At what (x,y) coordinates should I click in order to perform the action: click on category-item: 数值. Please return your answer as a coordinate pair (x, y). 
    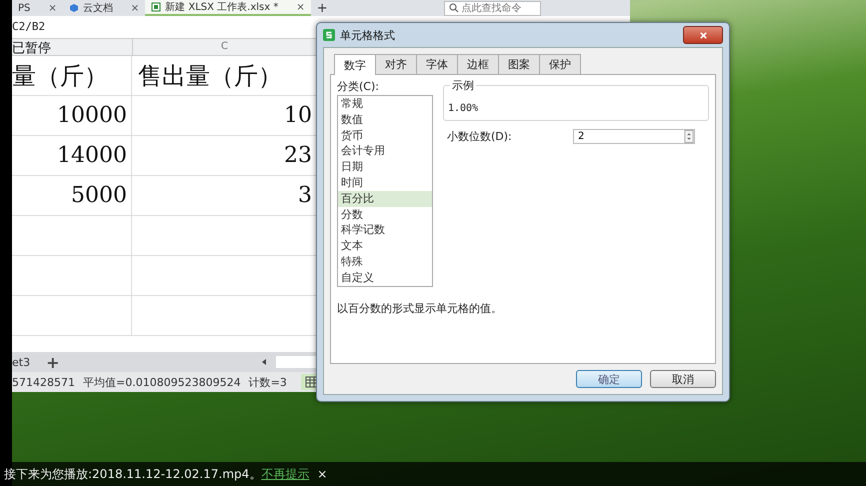
    Looking at the image, I should click on (385, 120).